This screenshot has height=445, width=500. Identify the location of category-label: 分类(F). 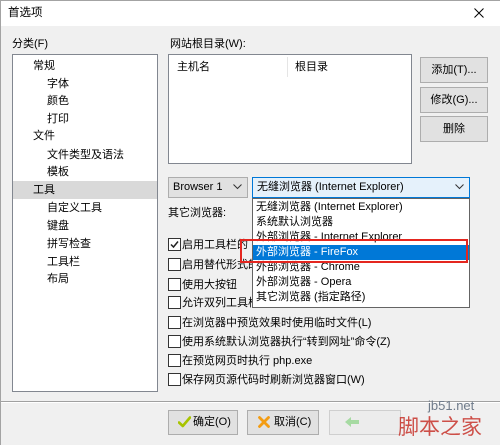
(30, 44).